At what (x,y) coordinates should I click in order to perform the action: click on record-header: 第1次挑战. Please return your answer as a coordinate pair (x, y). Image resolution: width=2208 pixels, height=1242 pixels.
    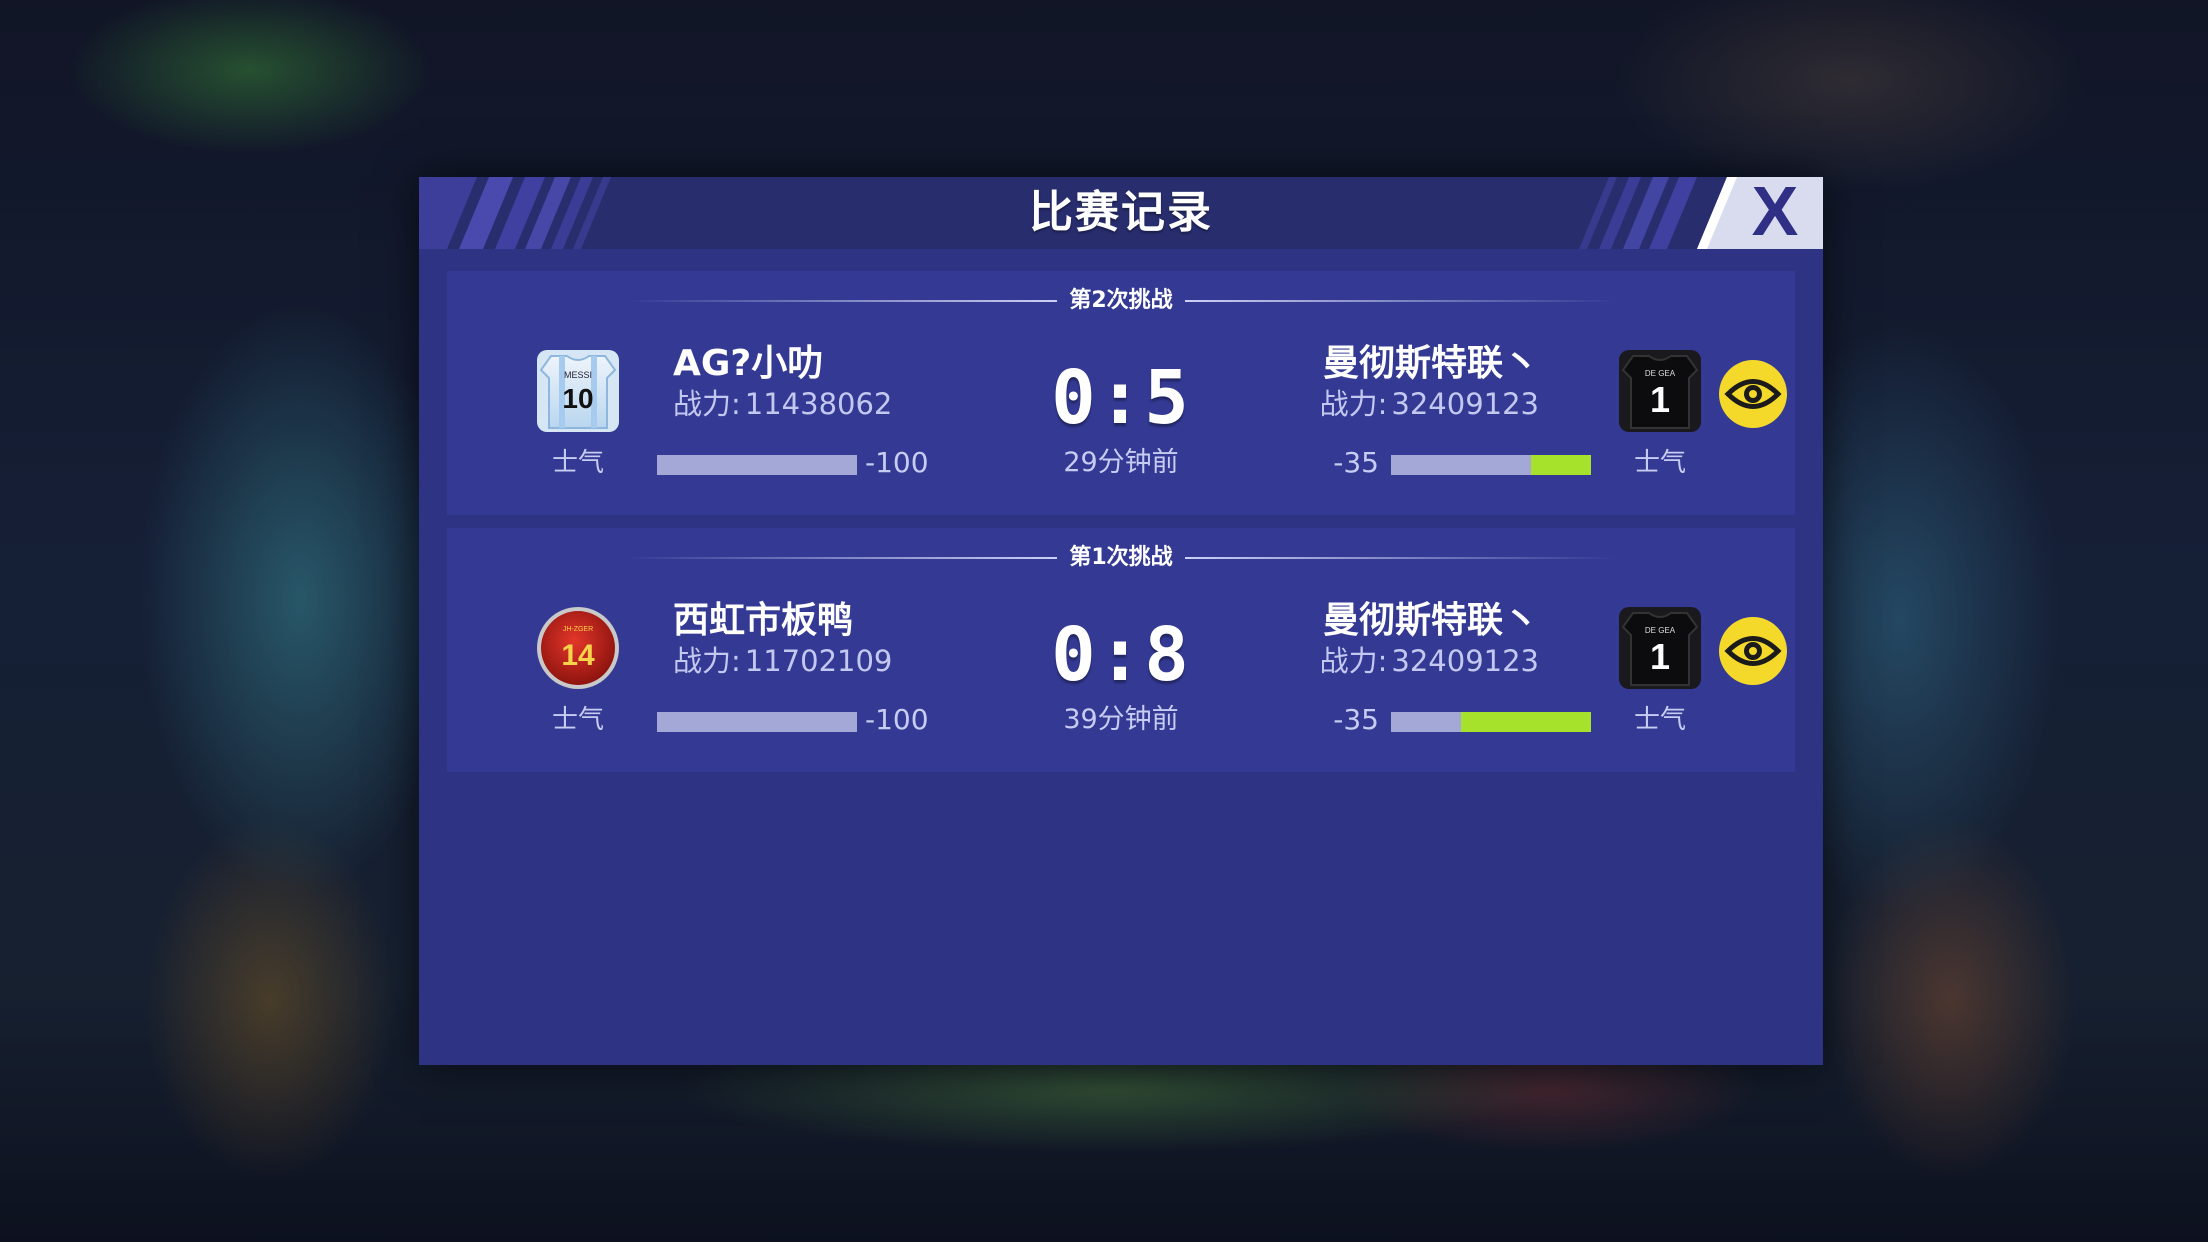
    Looking at the image, I should click on (1121, 558).